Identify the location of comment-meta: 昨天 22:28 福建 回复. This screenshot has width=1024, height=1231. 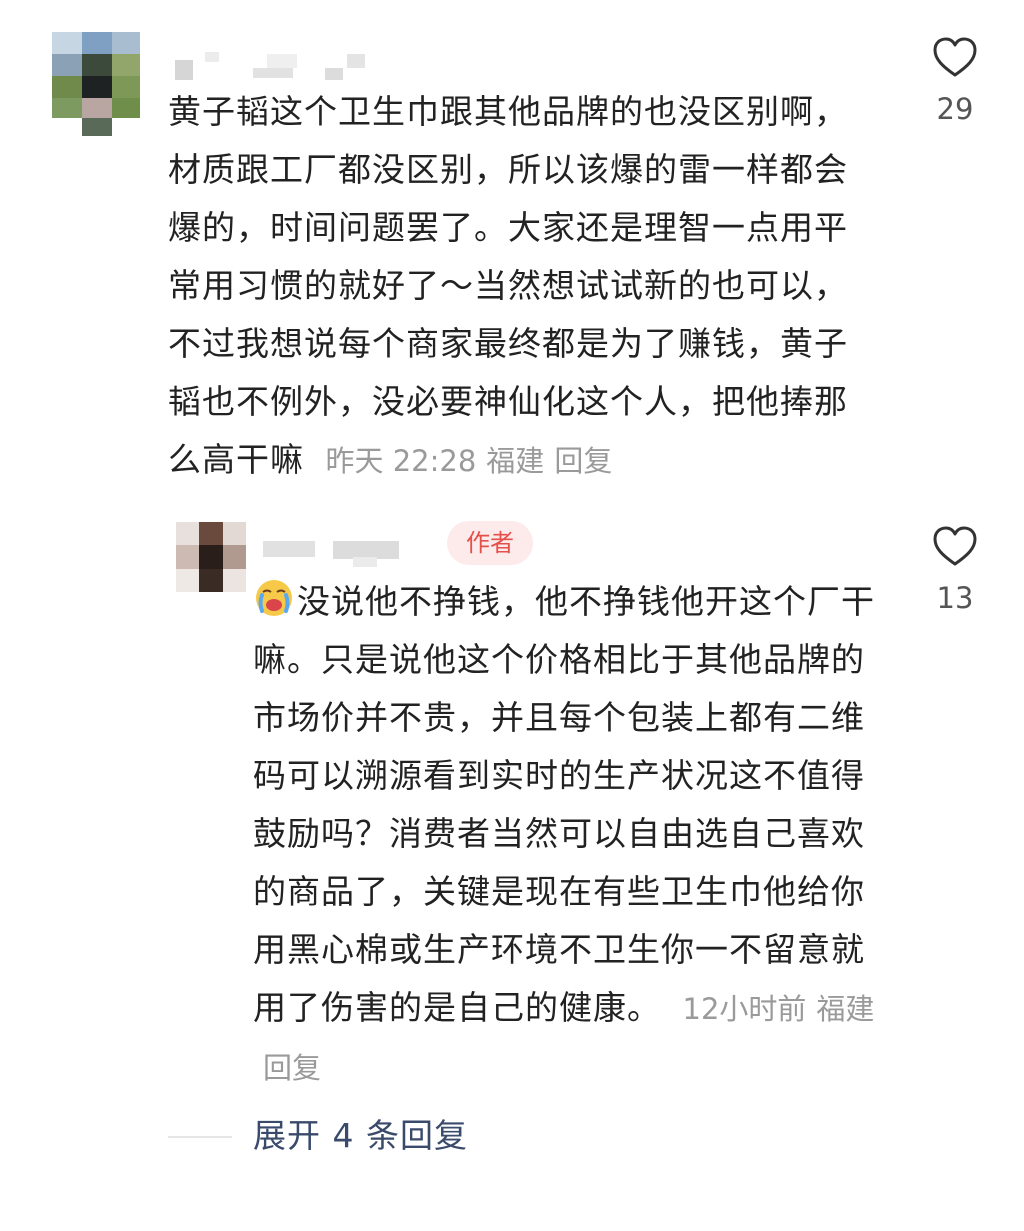
(464, 461).